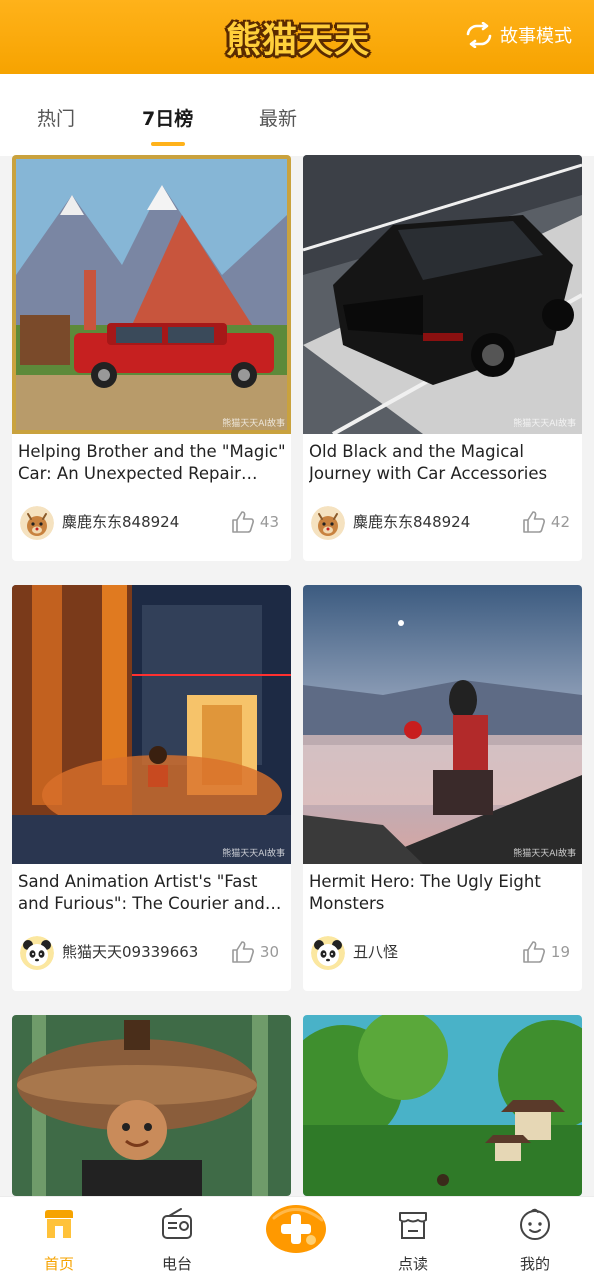  I want to click on story-title: Hermit Hero: The Ugly Eight Monsters, so click(443, 893).